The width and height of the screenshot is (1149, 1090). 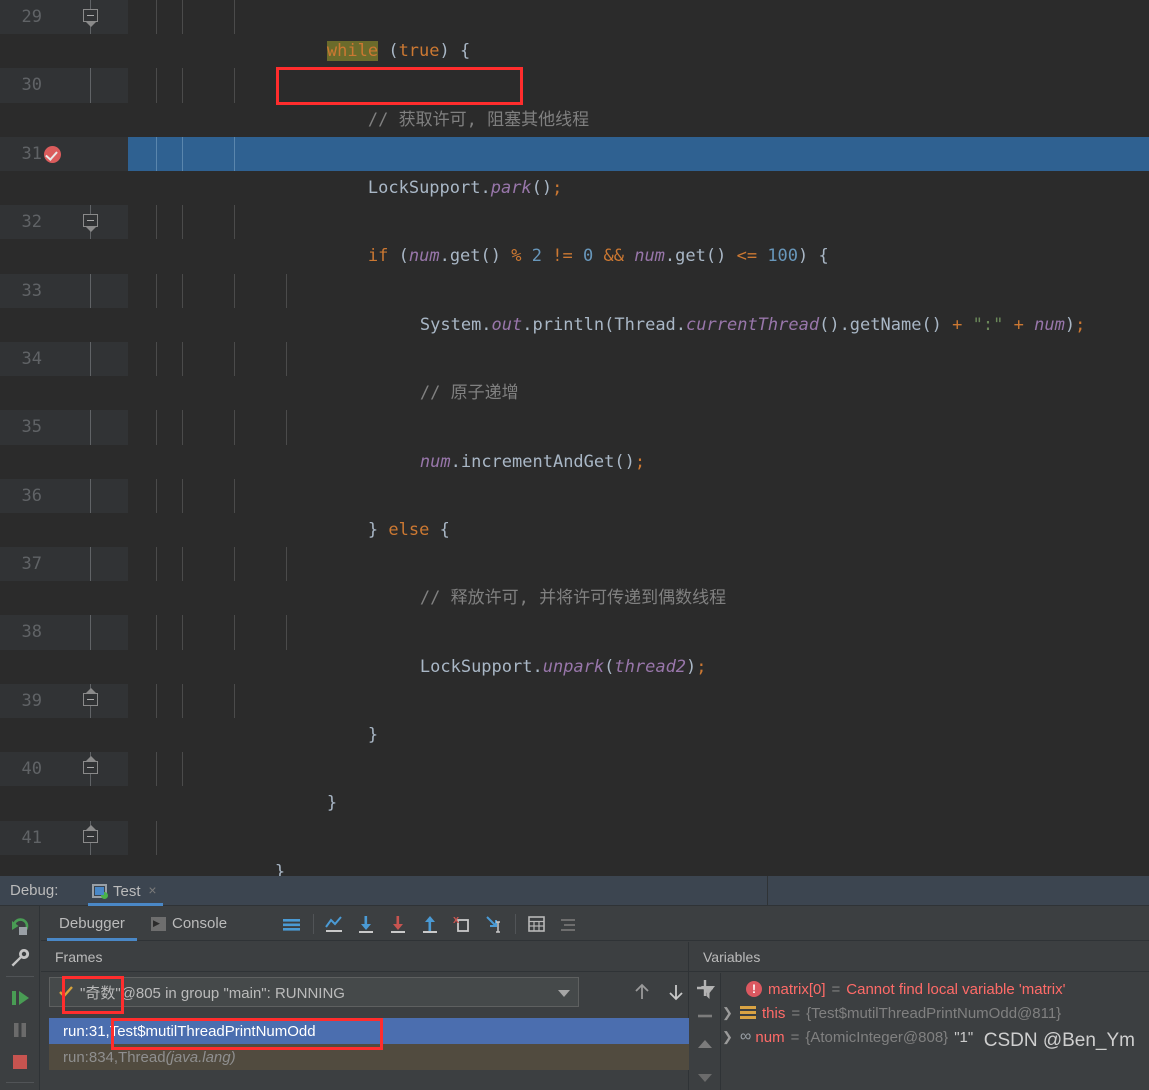 What do you see at coordinates (31, 290) in the screenshot?
I see `line-number: 33` at bounding box center [31, 290].